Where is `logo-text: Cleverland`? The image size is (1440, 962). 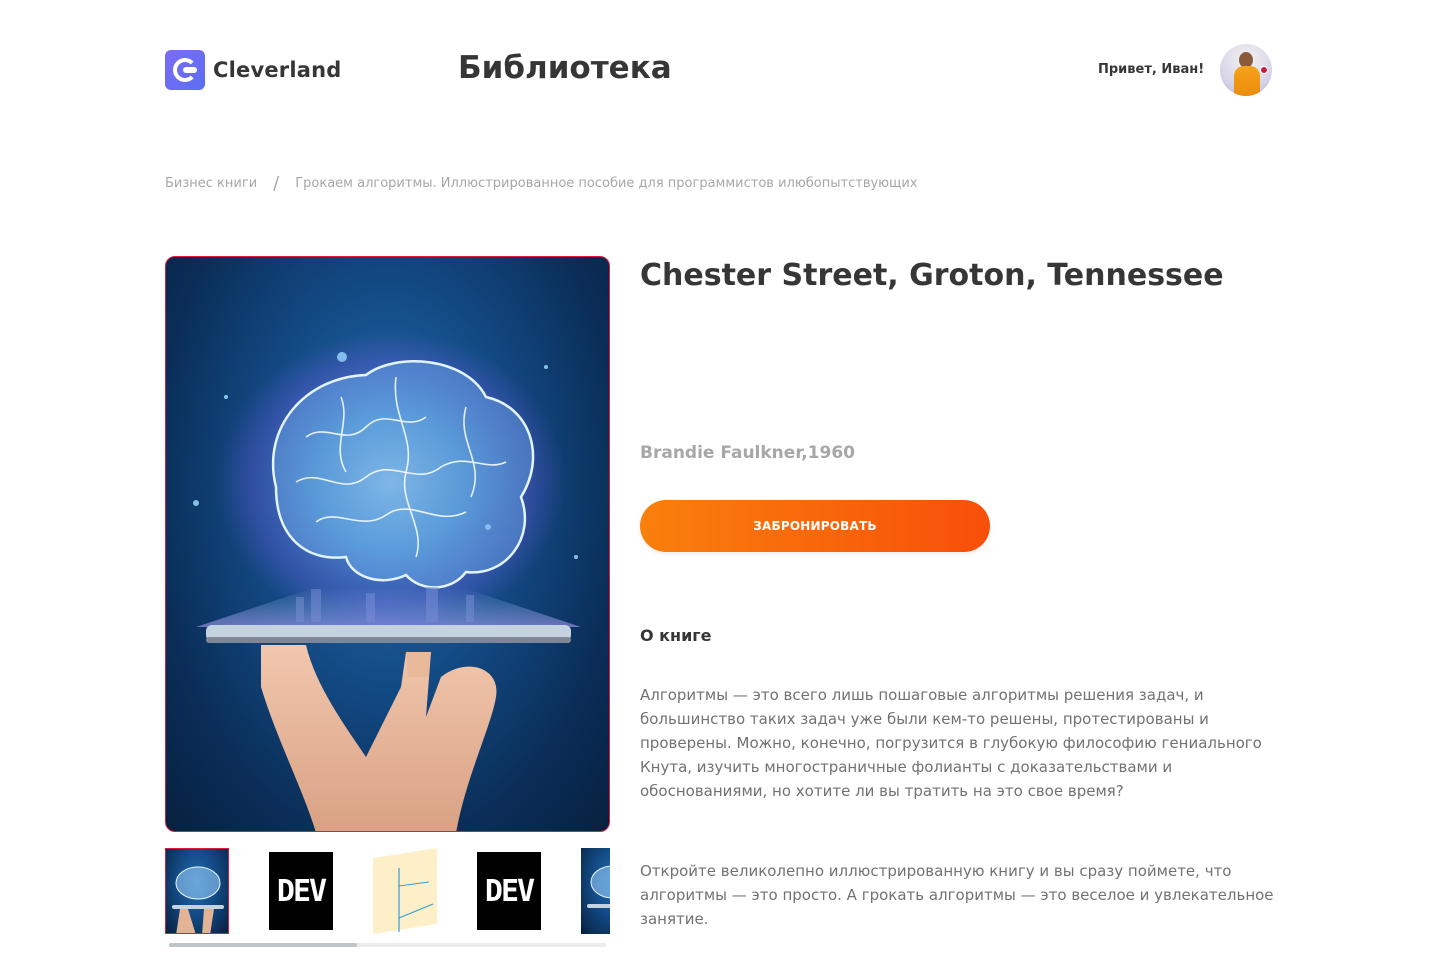 logo-text: Cleverland is located at coordinates (277, 70).